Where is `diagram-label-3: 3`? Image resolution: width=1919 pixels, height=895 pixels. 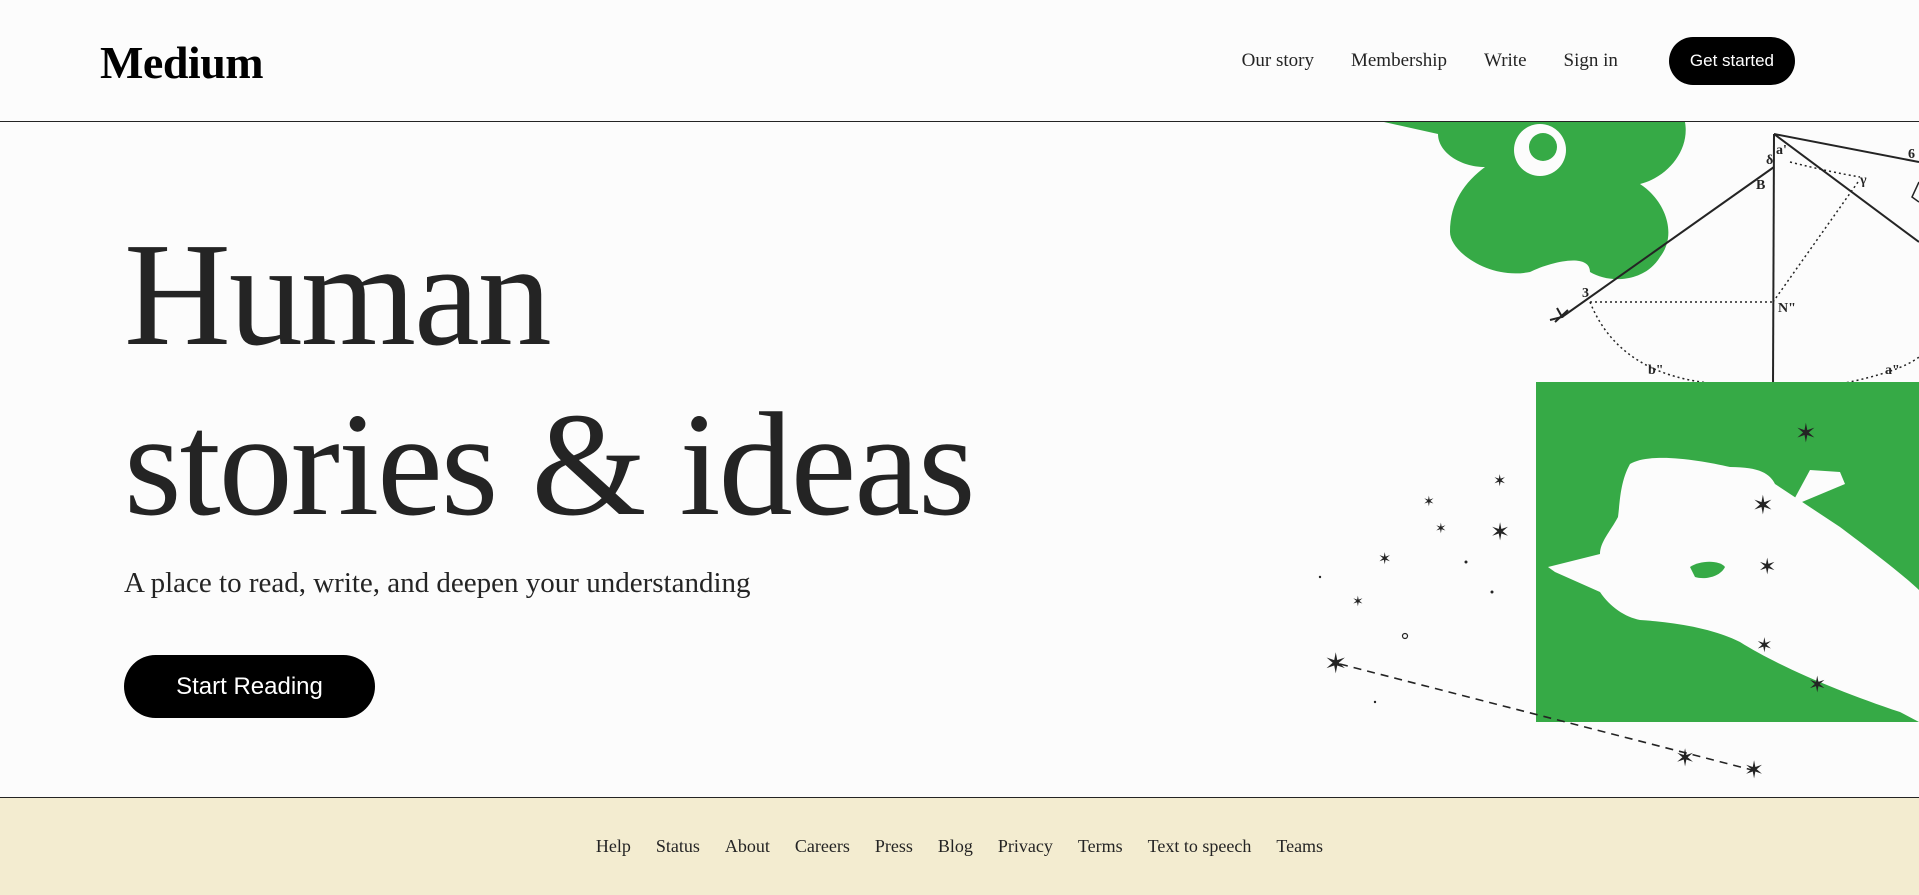
diagram-label-3: 3 is located at coordinates (1585, 293).